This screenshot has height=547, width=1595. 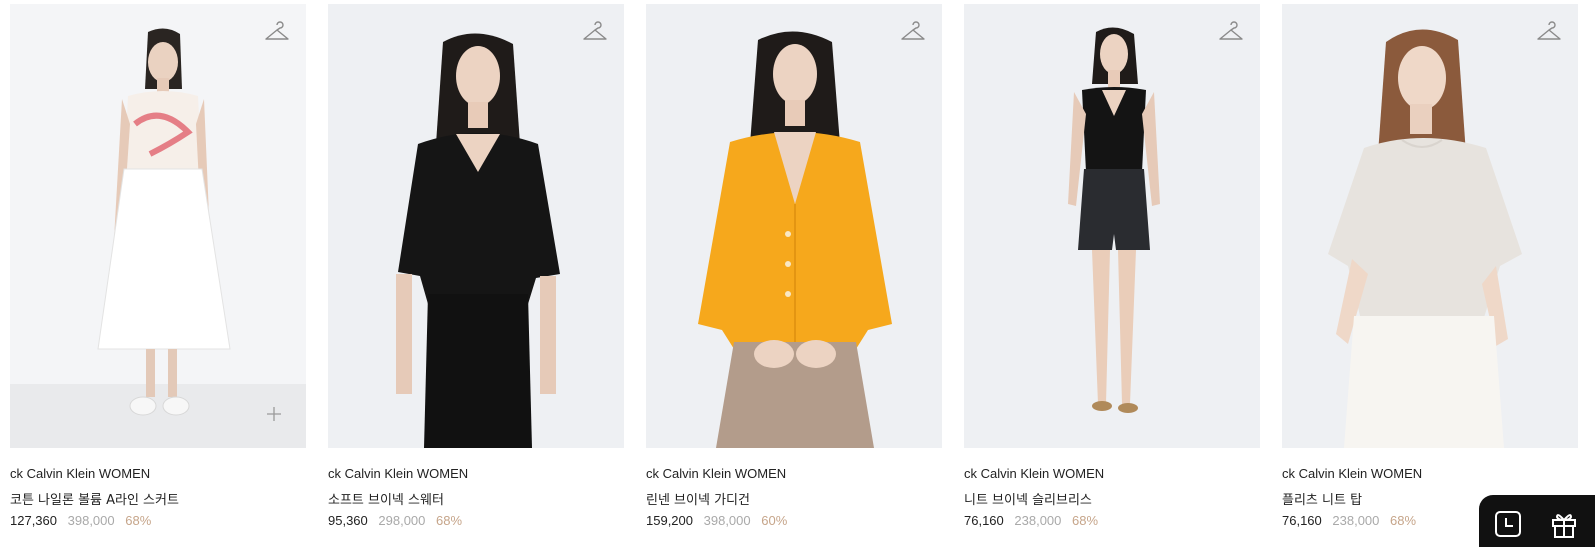 I want to click on product-name: 니트 브이넥 슬리브리스, so click(x=1028, y=498).